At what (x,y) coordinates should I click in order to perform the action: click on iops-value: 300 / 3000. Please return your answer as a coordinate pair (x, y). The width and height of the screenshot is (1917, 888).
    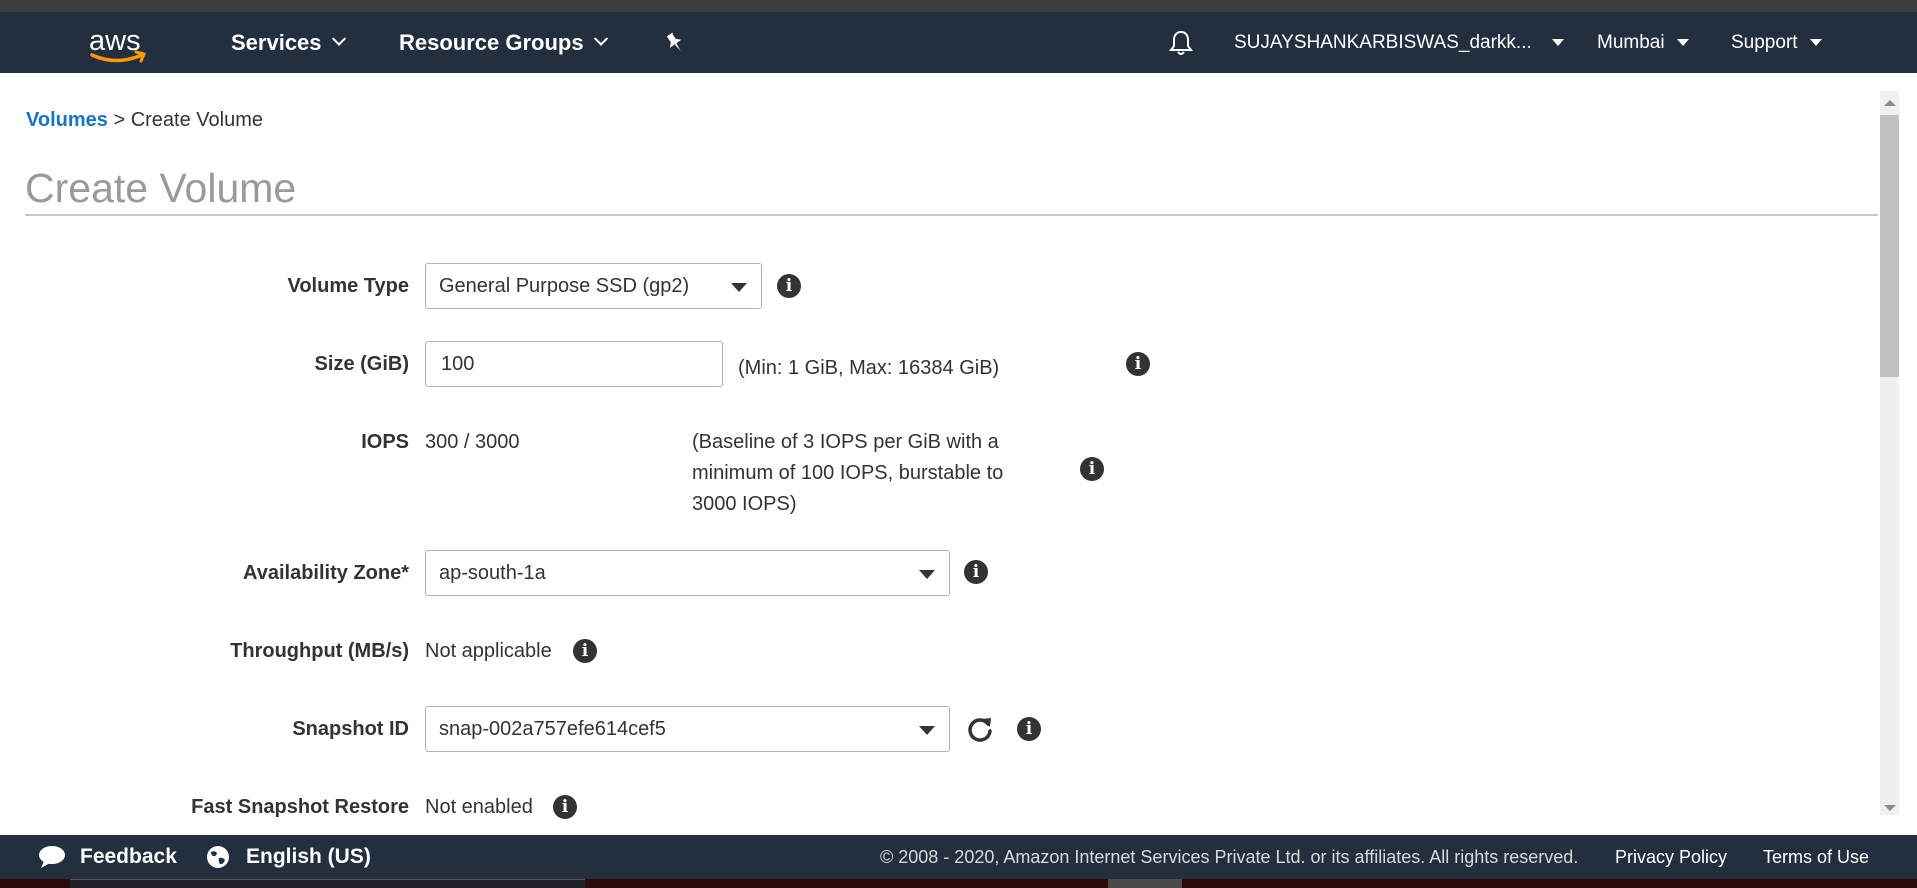
    Looking at the image, I should click on (472, 442).